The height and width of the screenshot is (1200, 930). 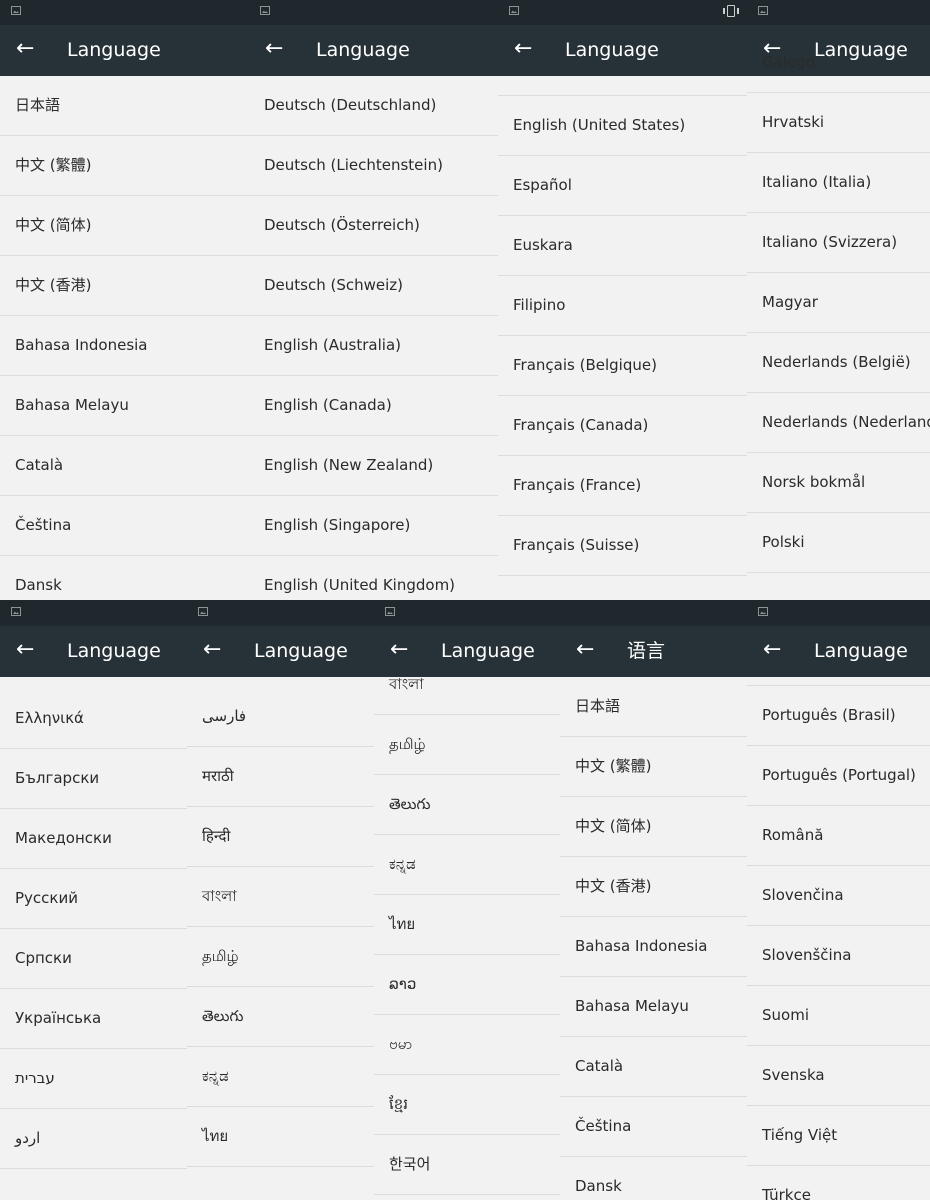 What do you see at coordinates (622, 366) in the screenshot?
I see `language-item: Français (Belgique)` at bounding box center [622, 366].